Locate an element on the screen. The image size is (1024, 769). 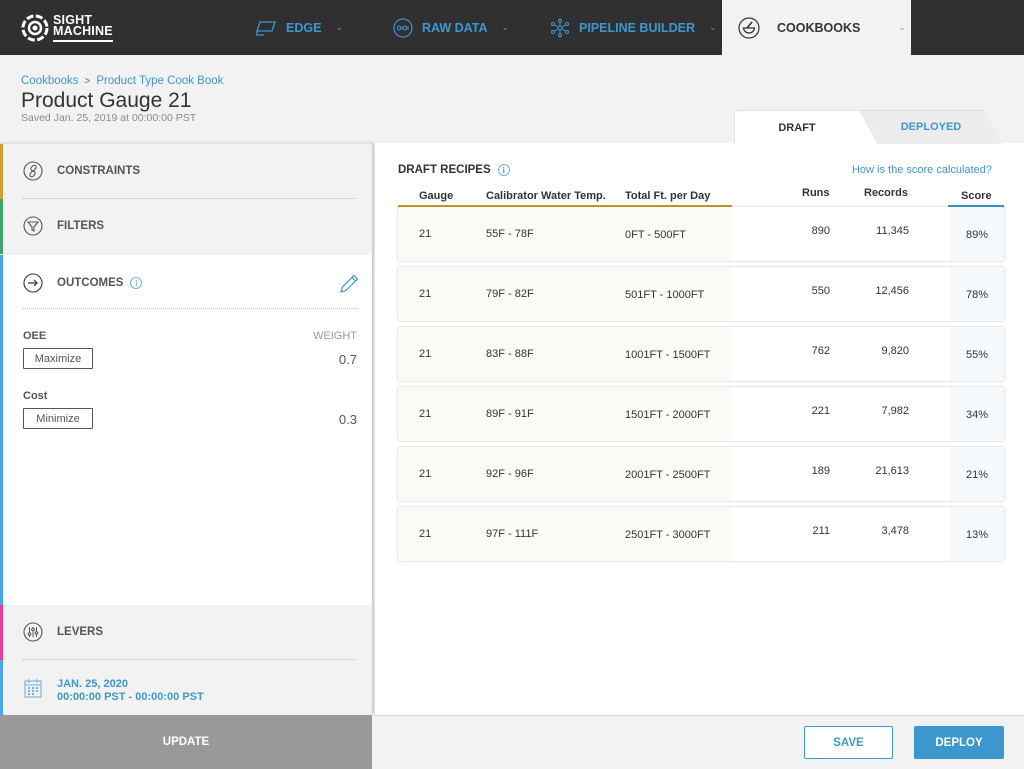
oee-goal-button: Maximize is located at coordinates (58, 358).